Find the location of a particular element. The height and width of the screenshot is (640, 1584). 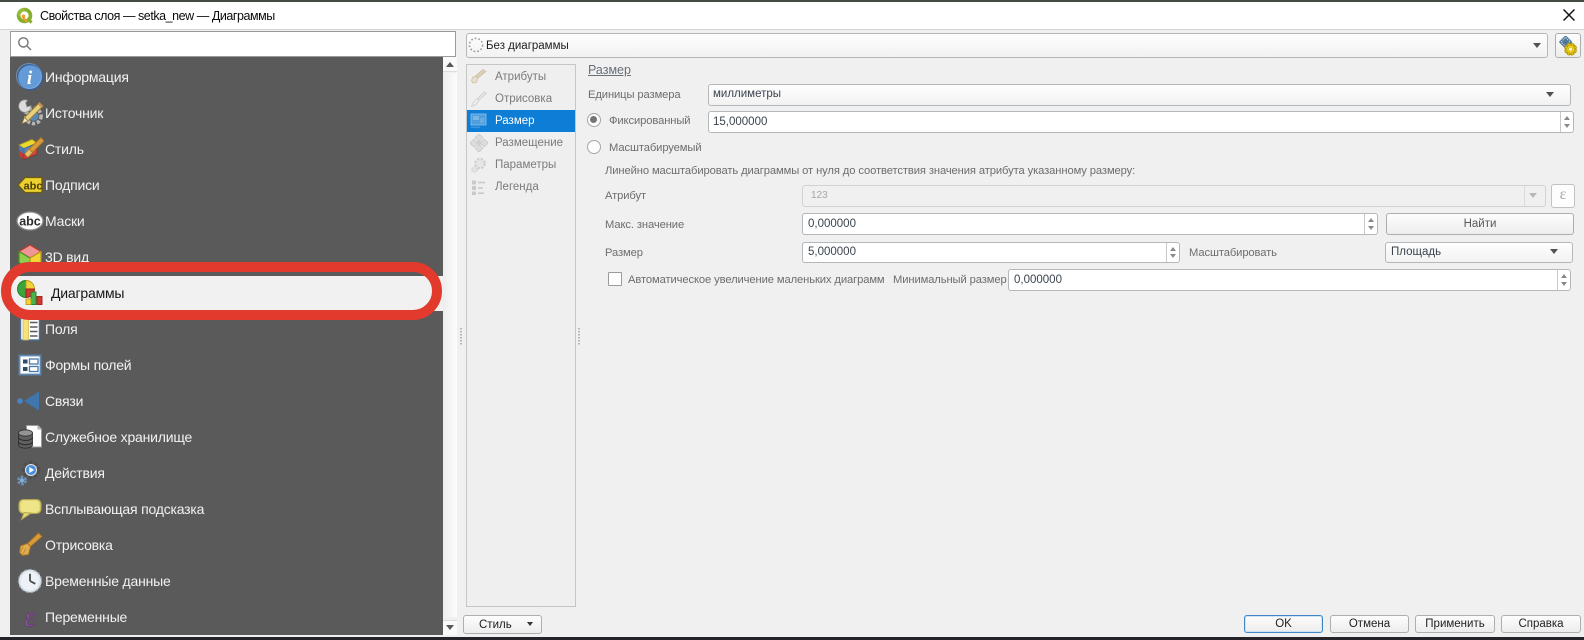

svg-text: i is located at coordinates (30, 78).